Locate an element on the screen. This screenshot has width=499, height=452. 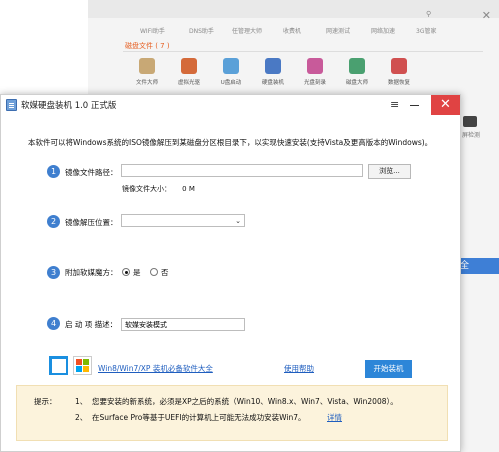
step-1-badge: 1 is located at coordinates (53, 171).